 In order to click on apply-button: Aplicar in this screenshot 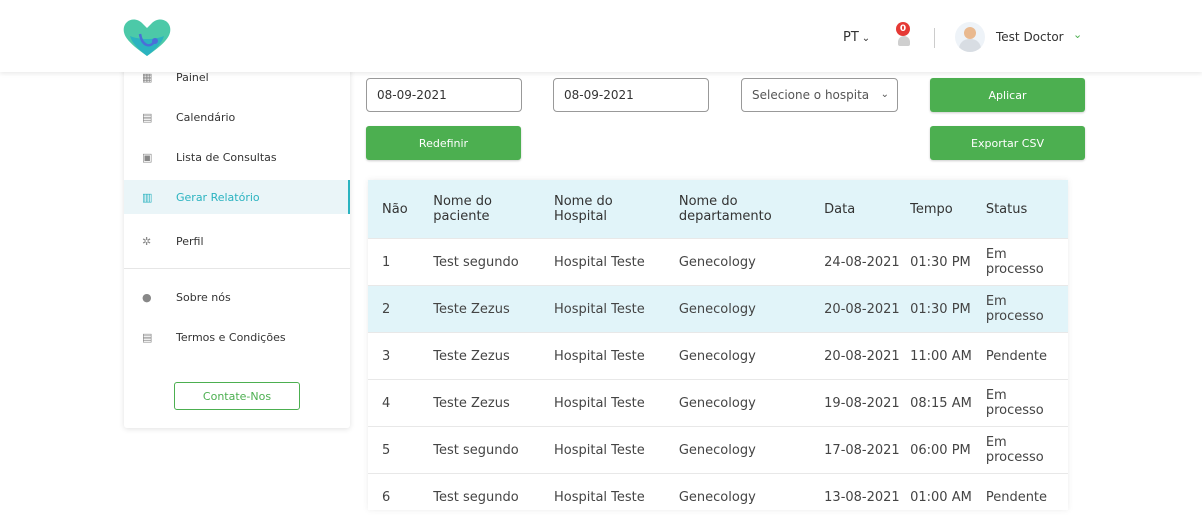, I will do `click(1007, 95)`.